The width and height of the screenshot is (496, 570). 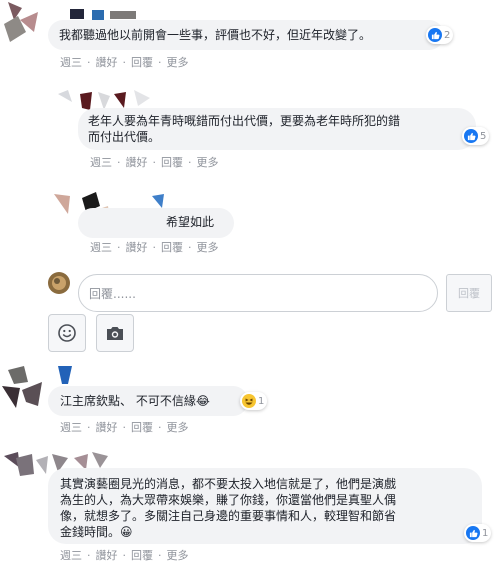 What do you see at coordinates (172, 162) in the screenshot?
I see `comment-2-reply-link: 回覆` at bounding box center [172, 162].